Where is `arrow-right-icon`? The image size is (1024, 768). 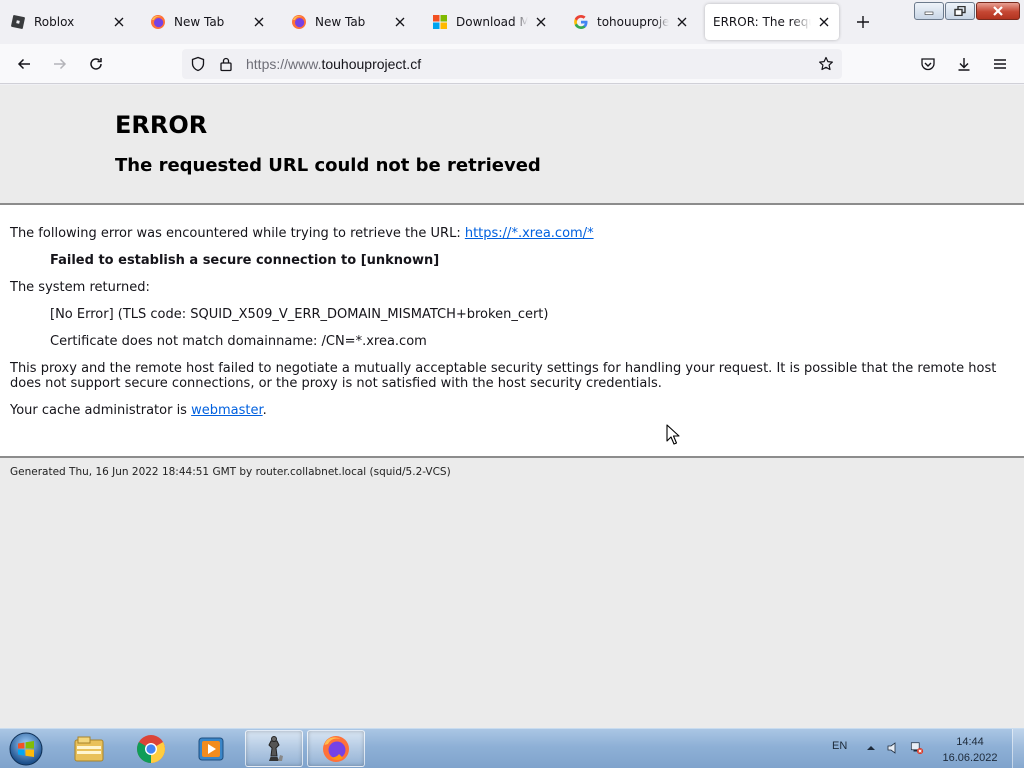 arrow-right-icon is located at coordinates (60, 64).